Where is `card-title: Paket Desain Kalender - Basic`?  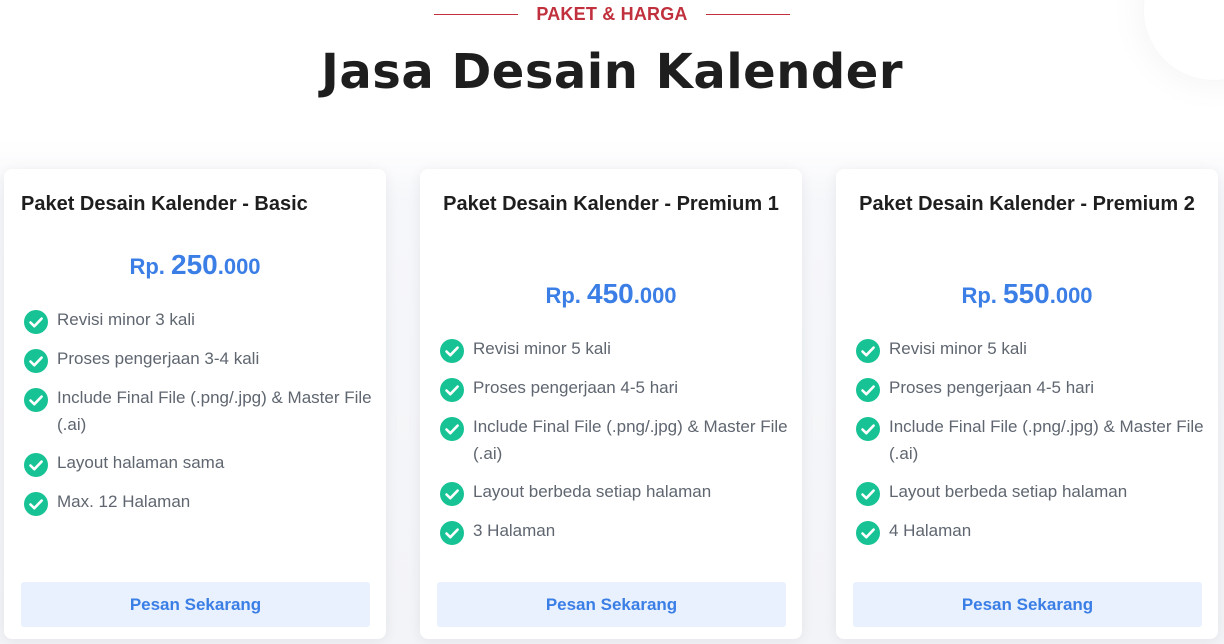
card-title: Paket Desain Kalender - Basic is located at coordinates (164, 204).